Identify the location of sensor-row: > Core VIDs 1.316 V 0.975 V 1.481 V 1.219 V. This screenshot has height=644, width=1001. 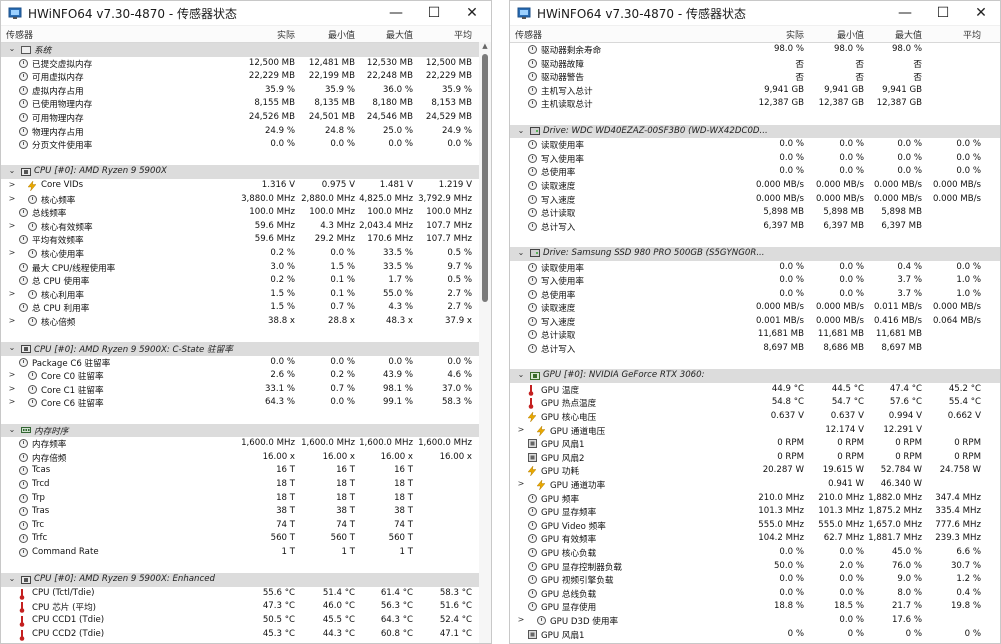
(246, 186).